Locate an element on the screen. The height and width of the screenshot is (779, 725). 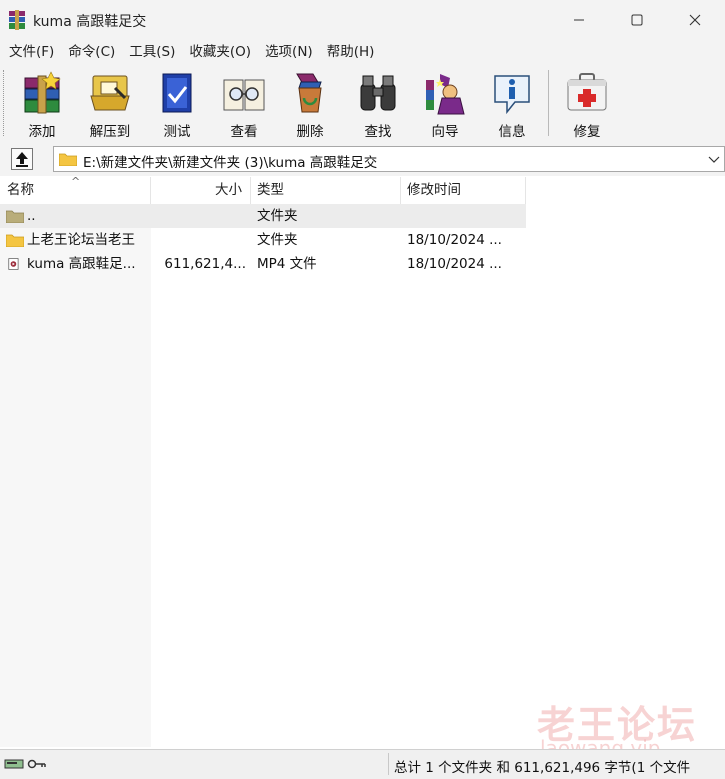
view-icon is located at coordinates (244, 95).